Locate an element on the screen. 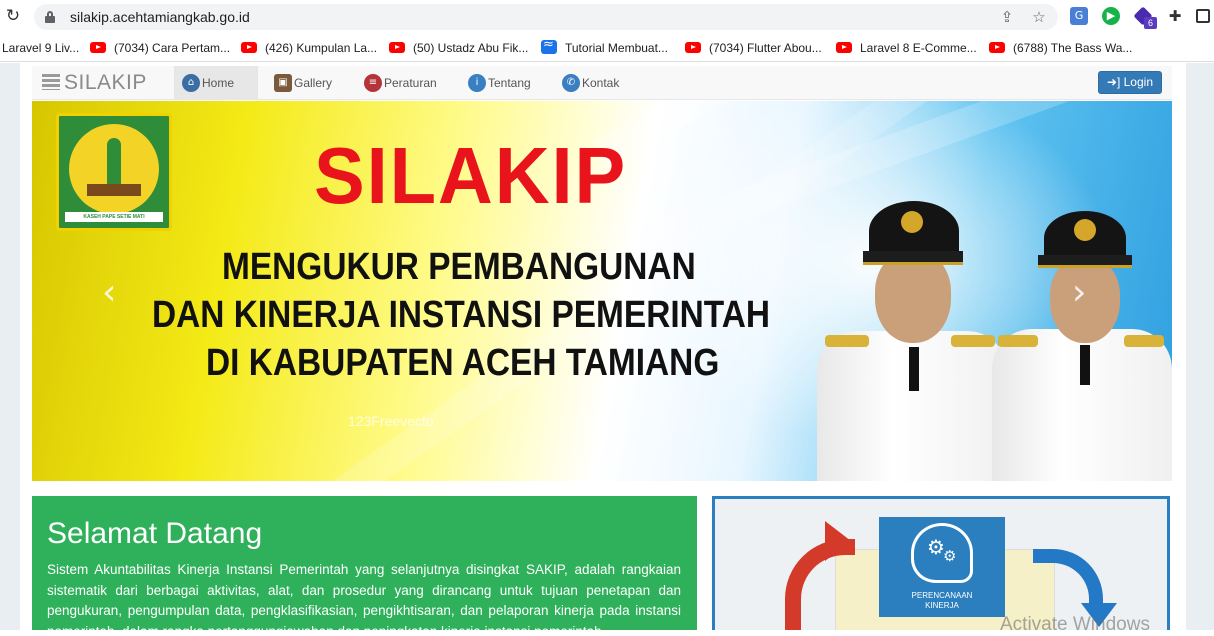  nav-label: Tentang is located at coordinates (509, 83).